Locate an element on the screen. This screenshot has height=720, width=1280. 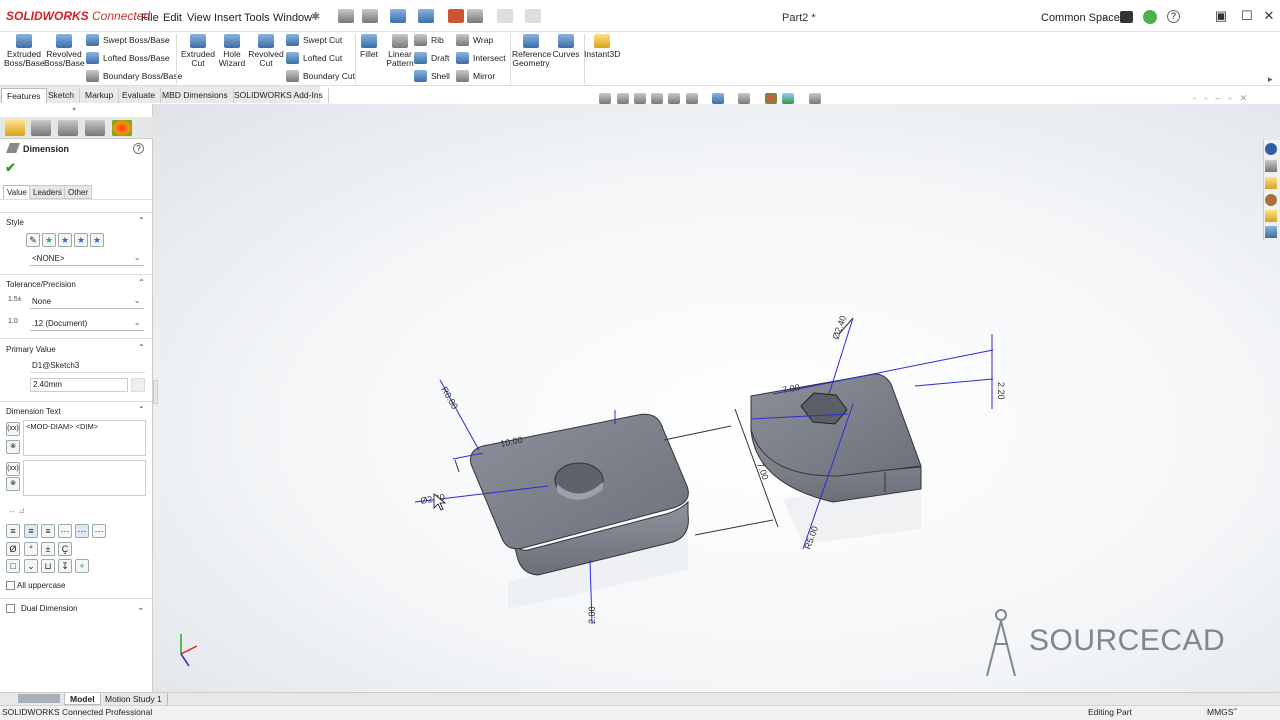
status-units: MMGS is located at coordinates (1220, 712).